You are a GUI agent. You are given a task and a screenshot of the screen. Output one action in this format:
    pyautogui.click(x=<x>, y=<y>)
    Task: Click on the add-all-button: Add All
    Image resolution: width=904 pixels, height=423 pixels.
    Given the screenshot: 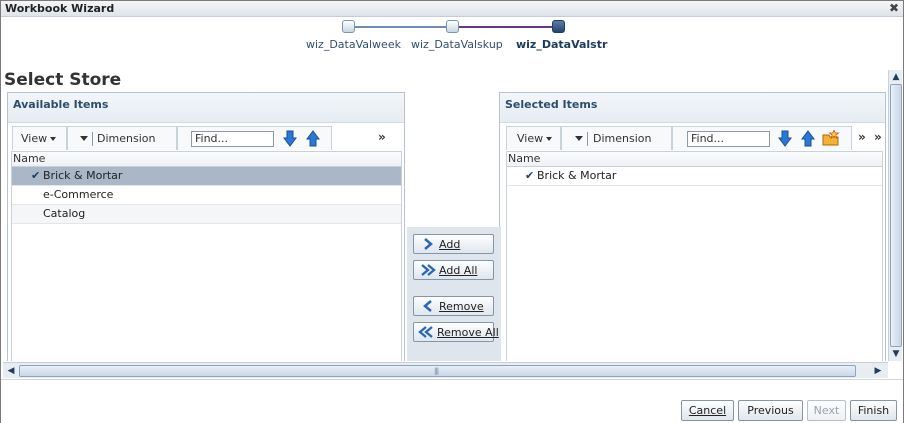 What is the action you would take?
    pyautogui.click(x=453, y=270)
    